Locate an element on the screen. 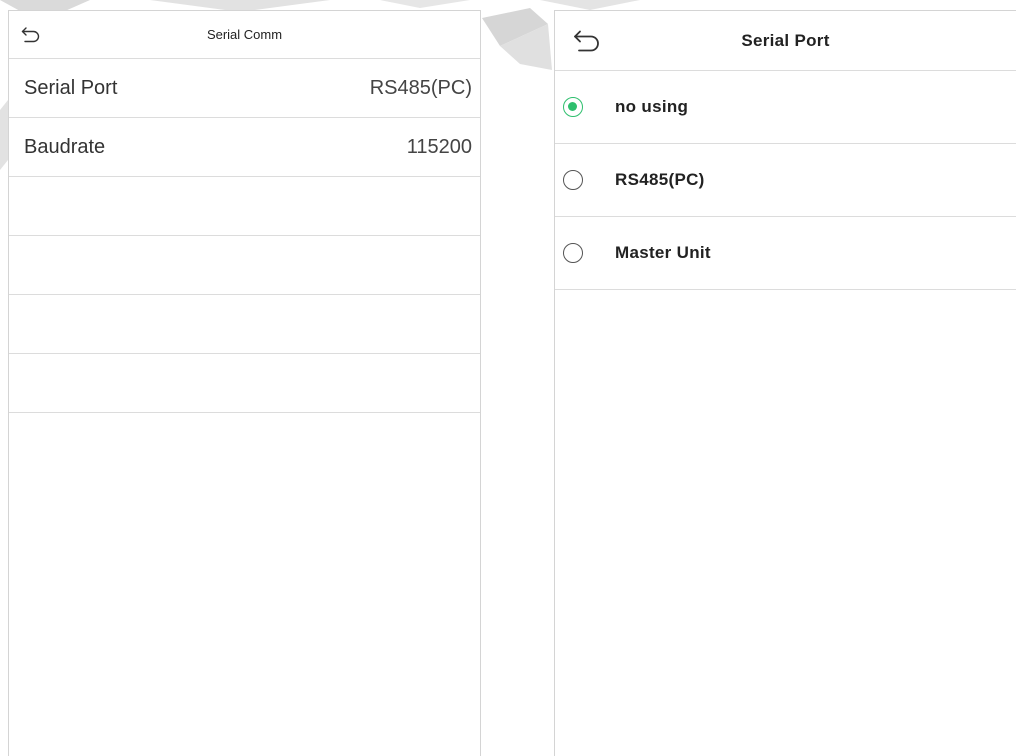  option-rs485-pc: RS485(PC) is located at coordinates (785, 180).